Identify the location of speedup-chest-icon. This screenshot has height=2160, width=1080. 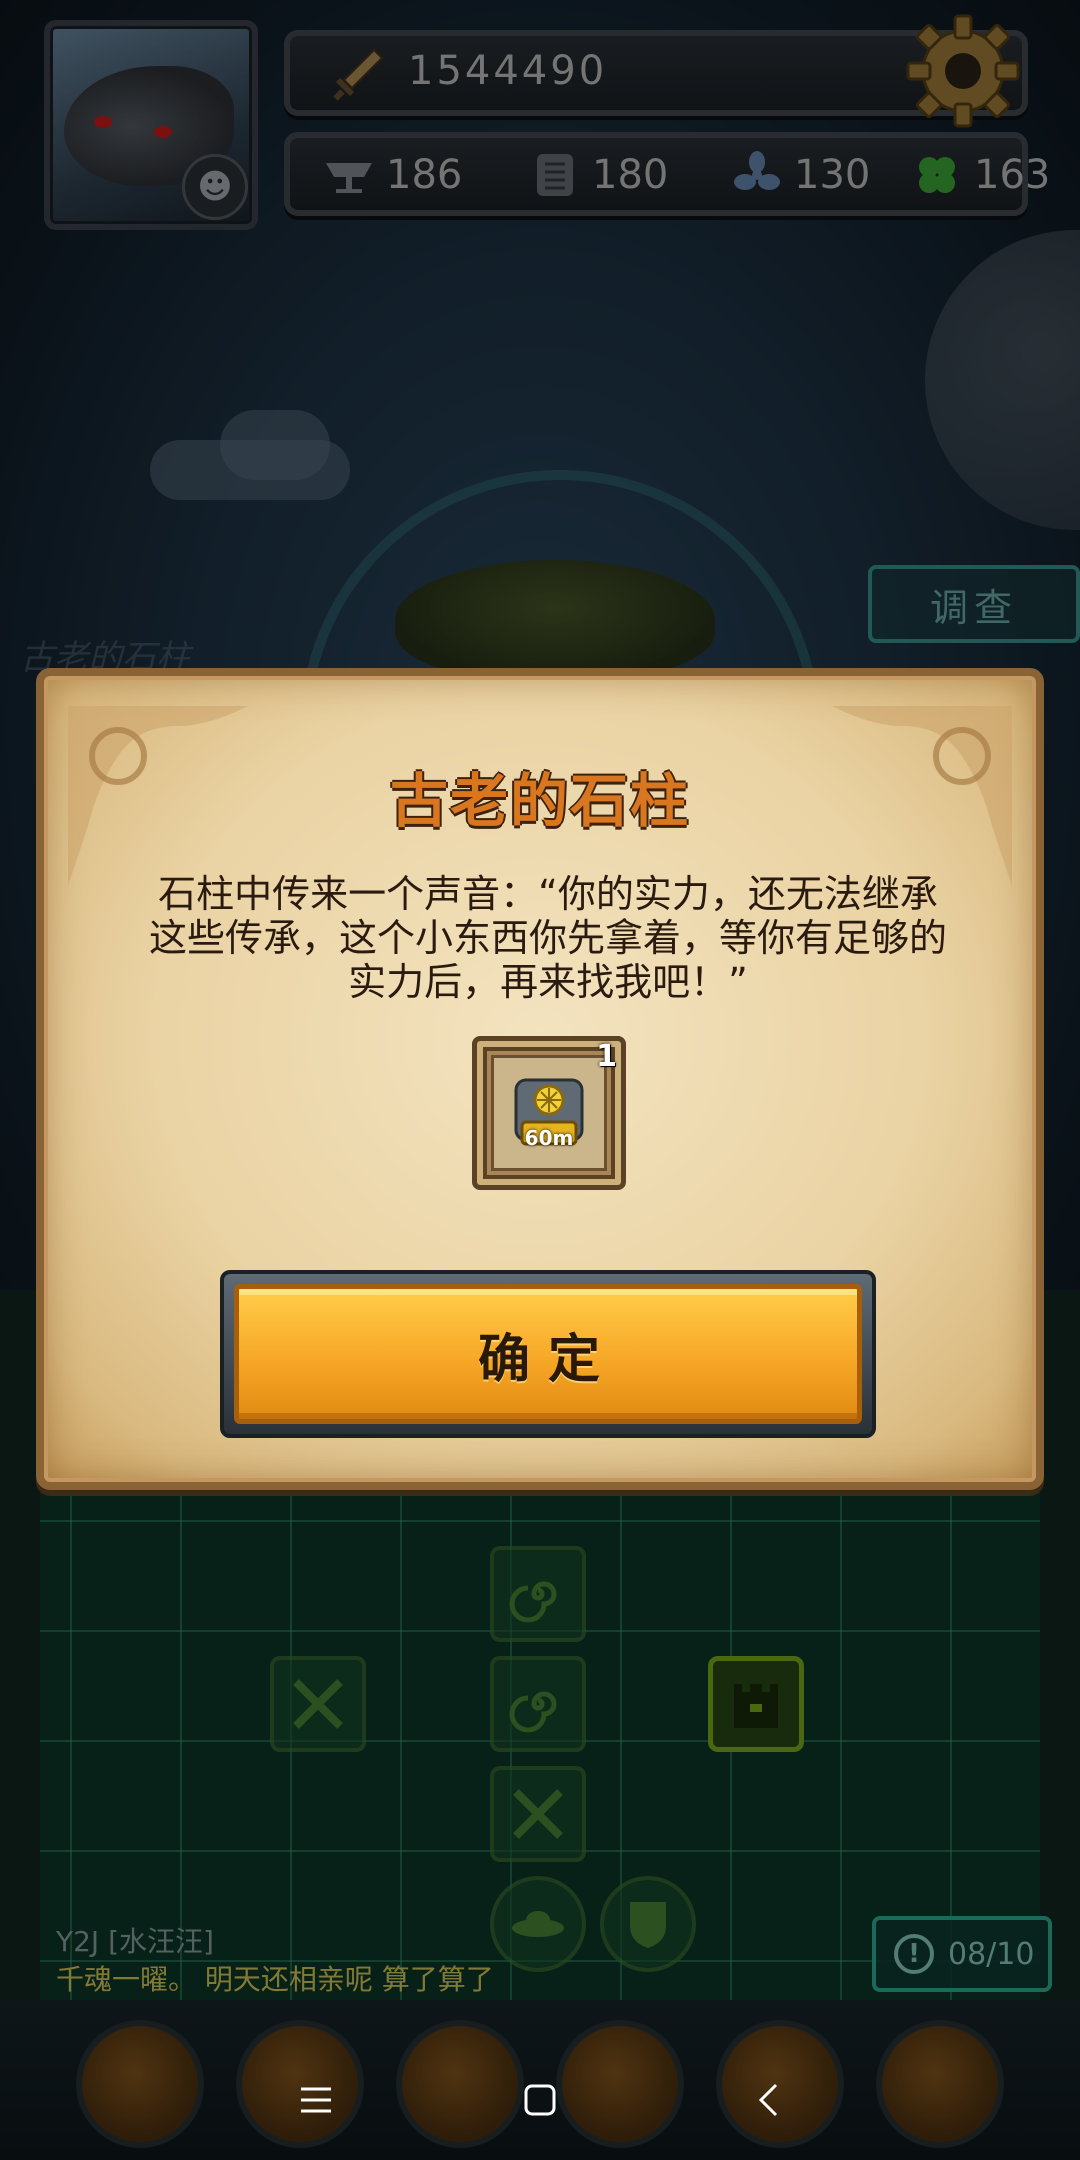
(549, 1112).